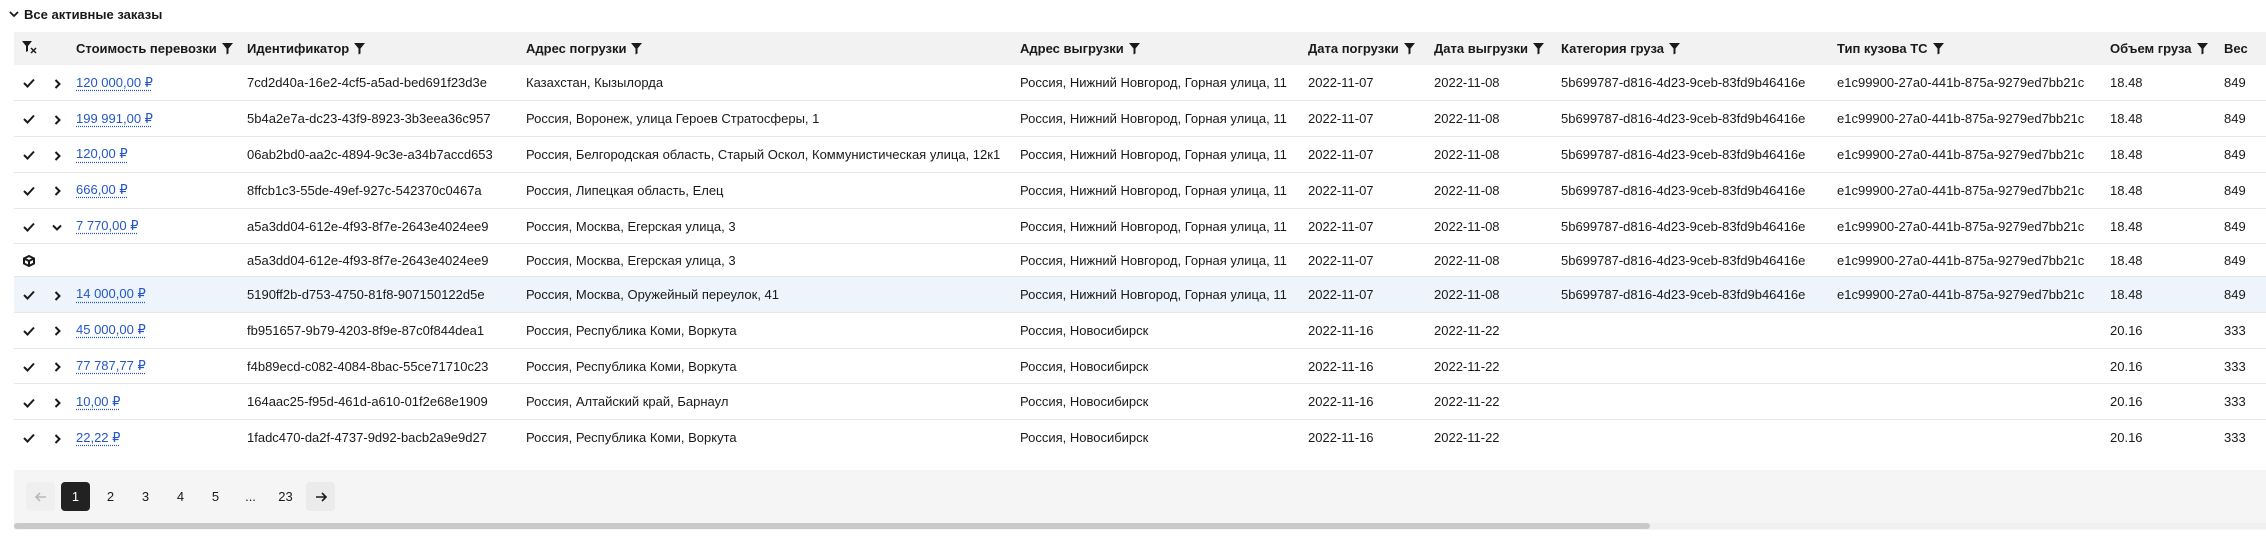  I want to click on column-header: Вес, so click(2242, 48).